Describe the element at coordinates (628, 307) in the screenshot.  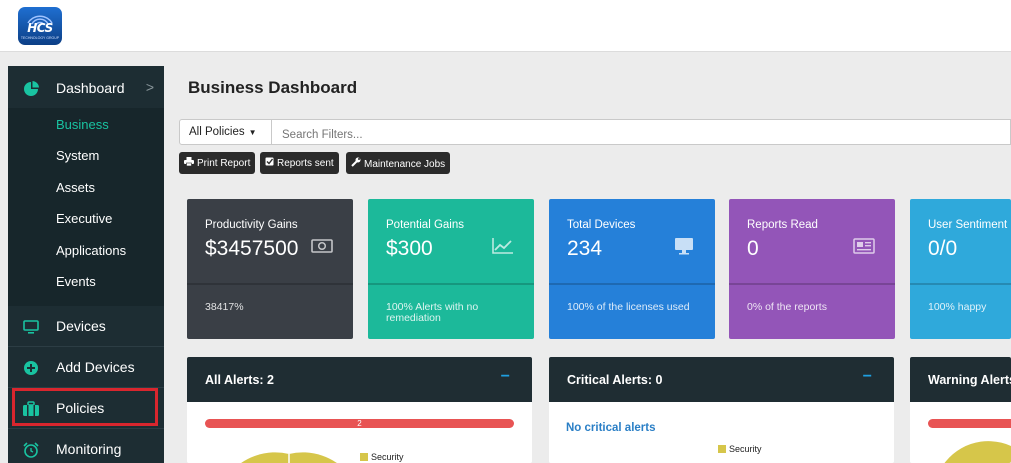
I see `card-note: 100% of the licenses used` at that location.